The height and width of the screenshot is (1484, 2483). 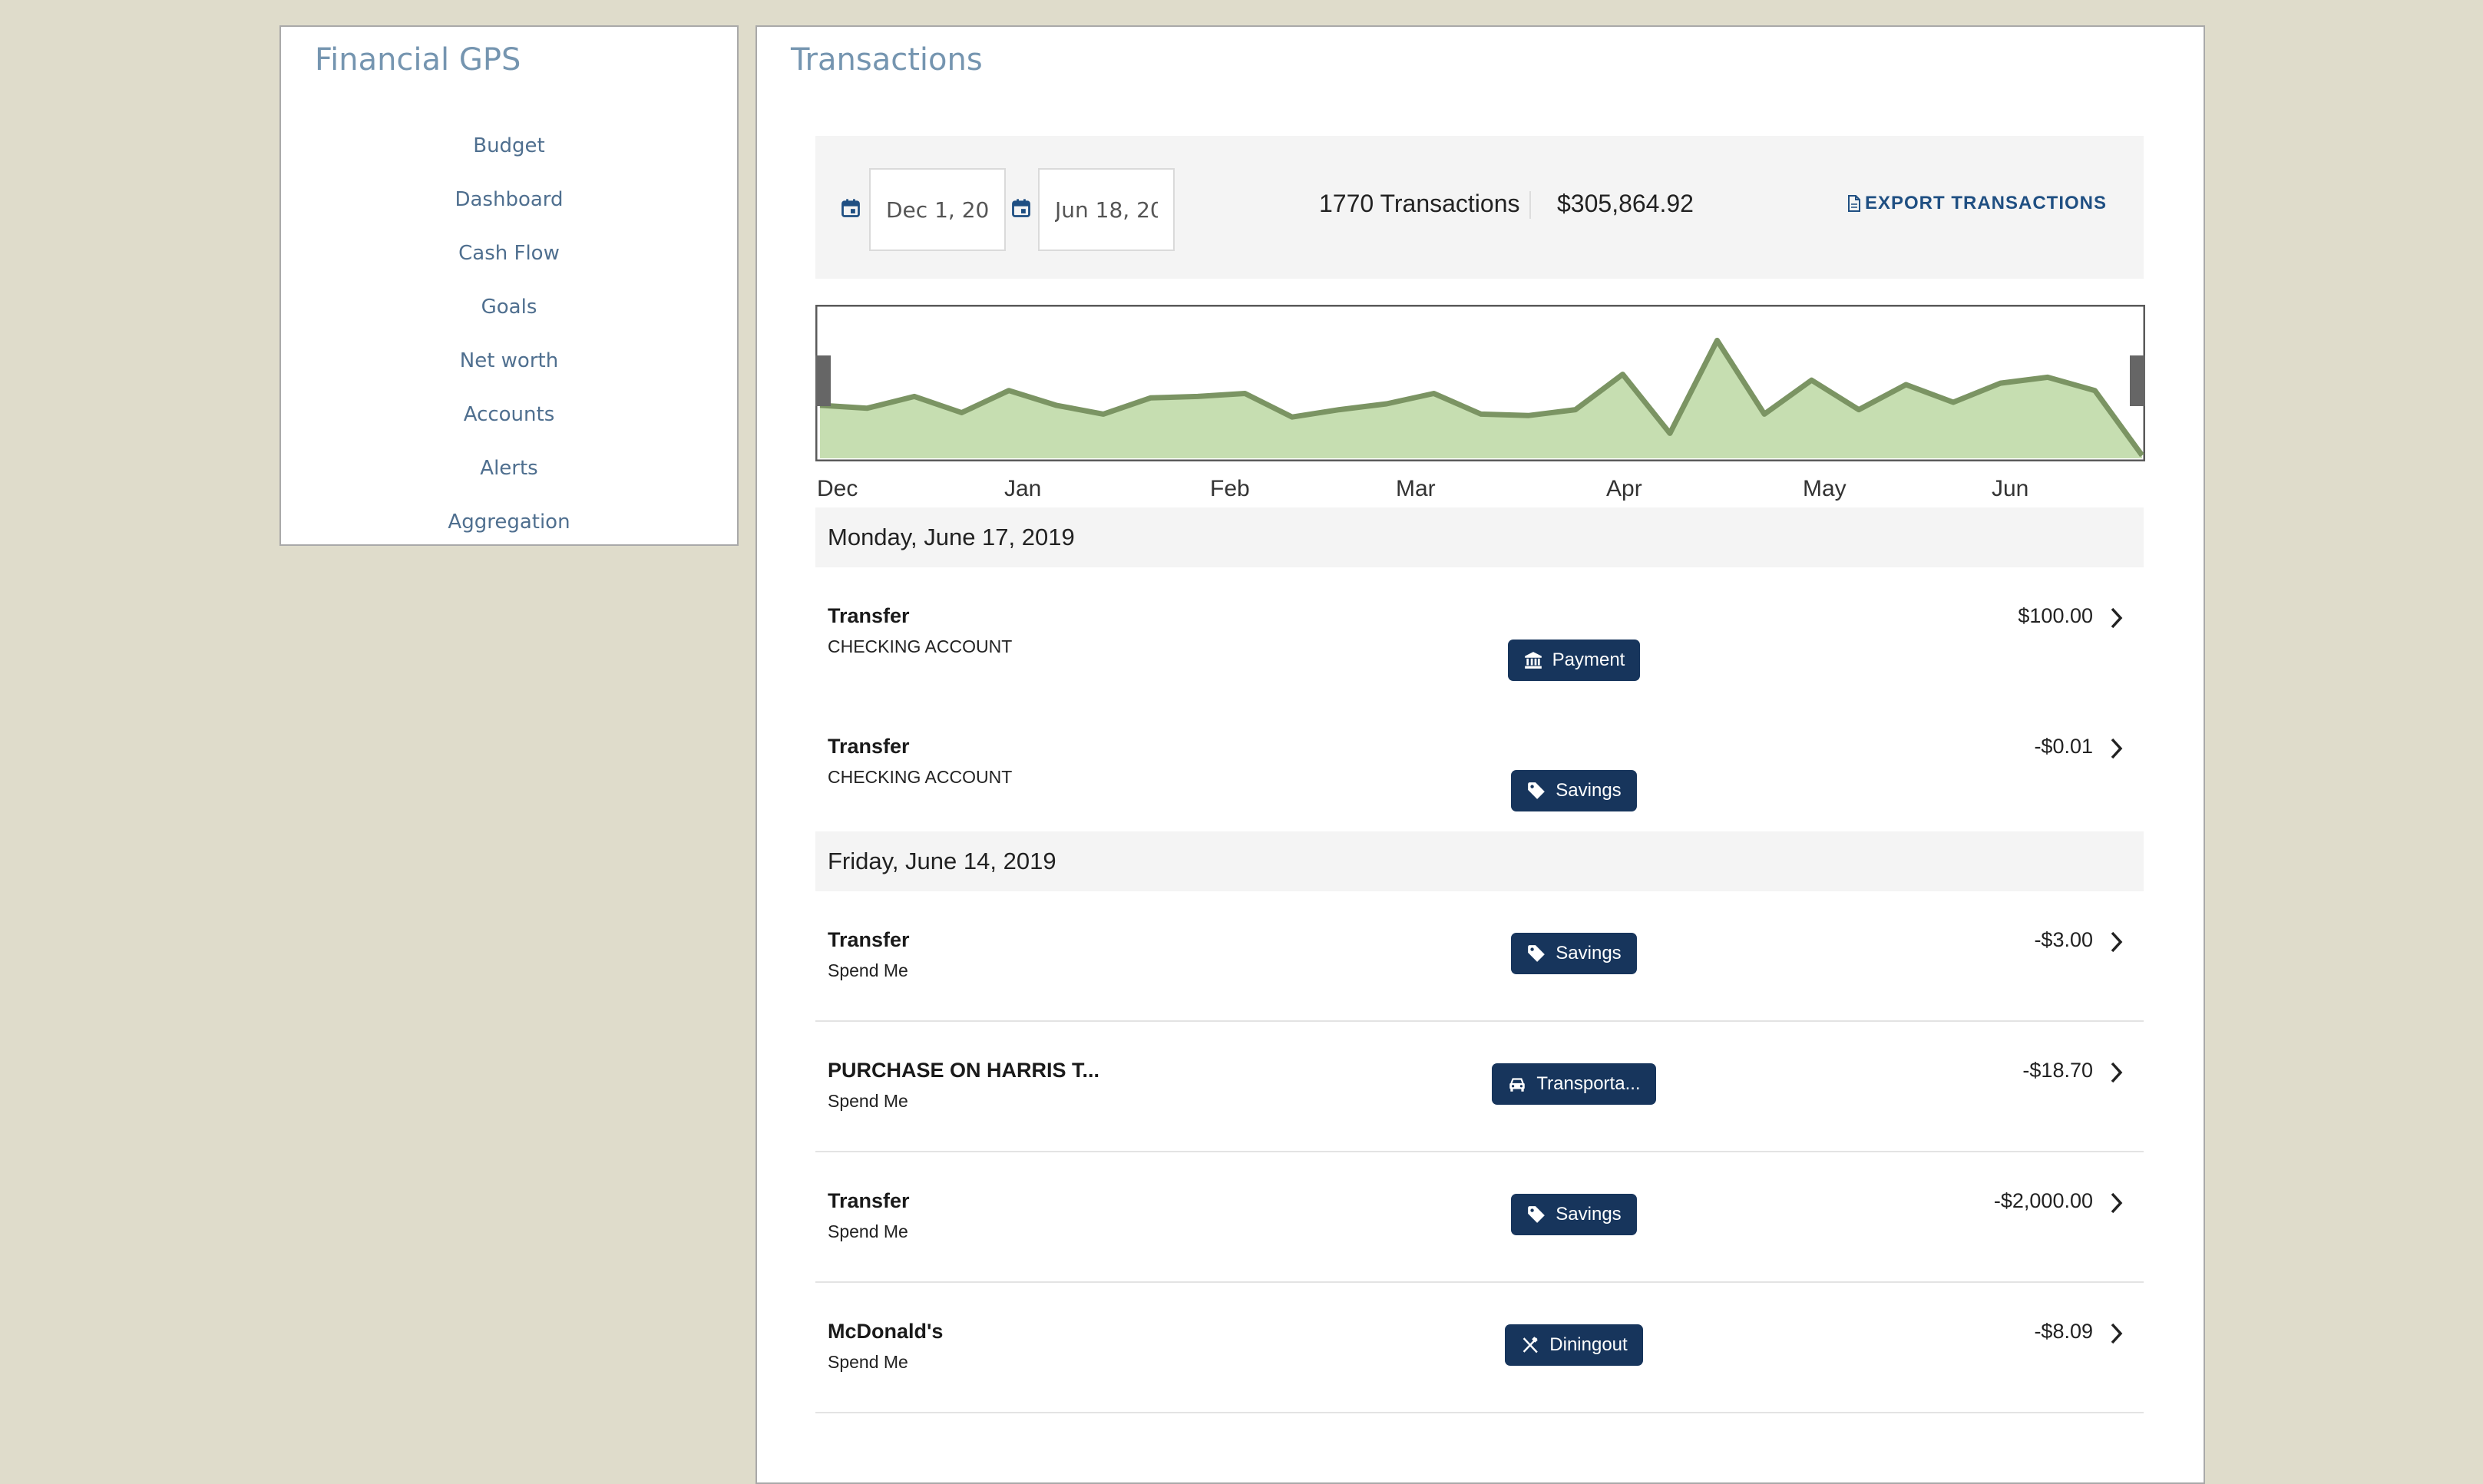 What do you see at coordinates (1416, 488) in the screenshot?
I see `month-label: Mar` at bounding box center [1416, 488].